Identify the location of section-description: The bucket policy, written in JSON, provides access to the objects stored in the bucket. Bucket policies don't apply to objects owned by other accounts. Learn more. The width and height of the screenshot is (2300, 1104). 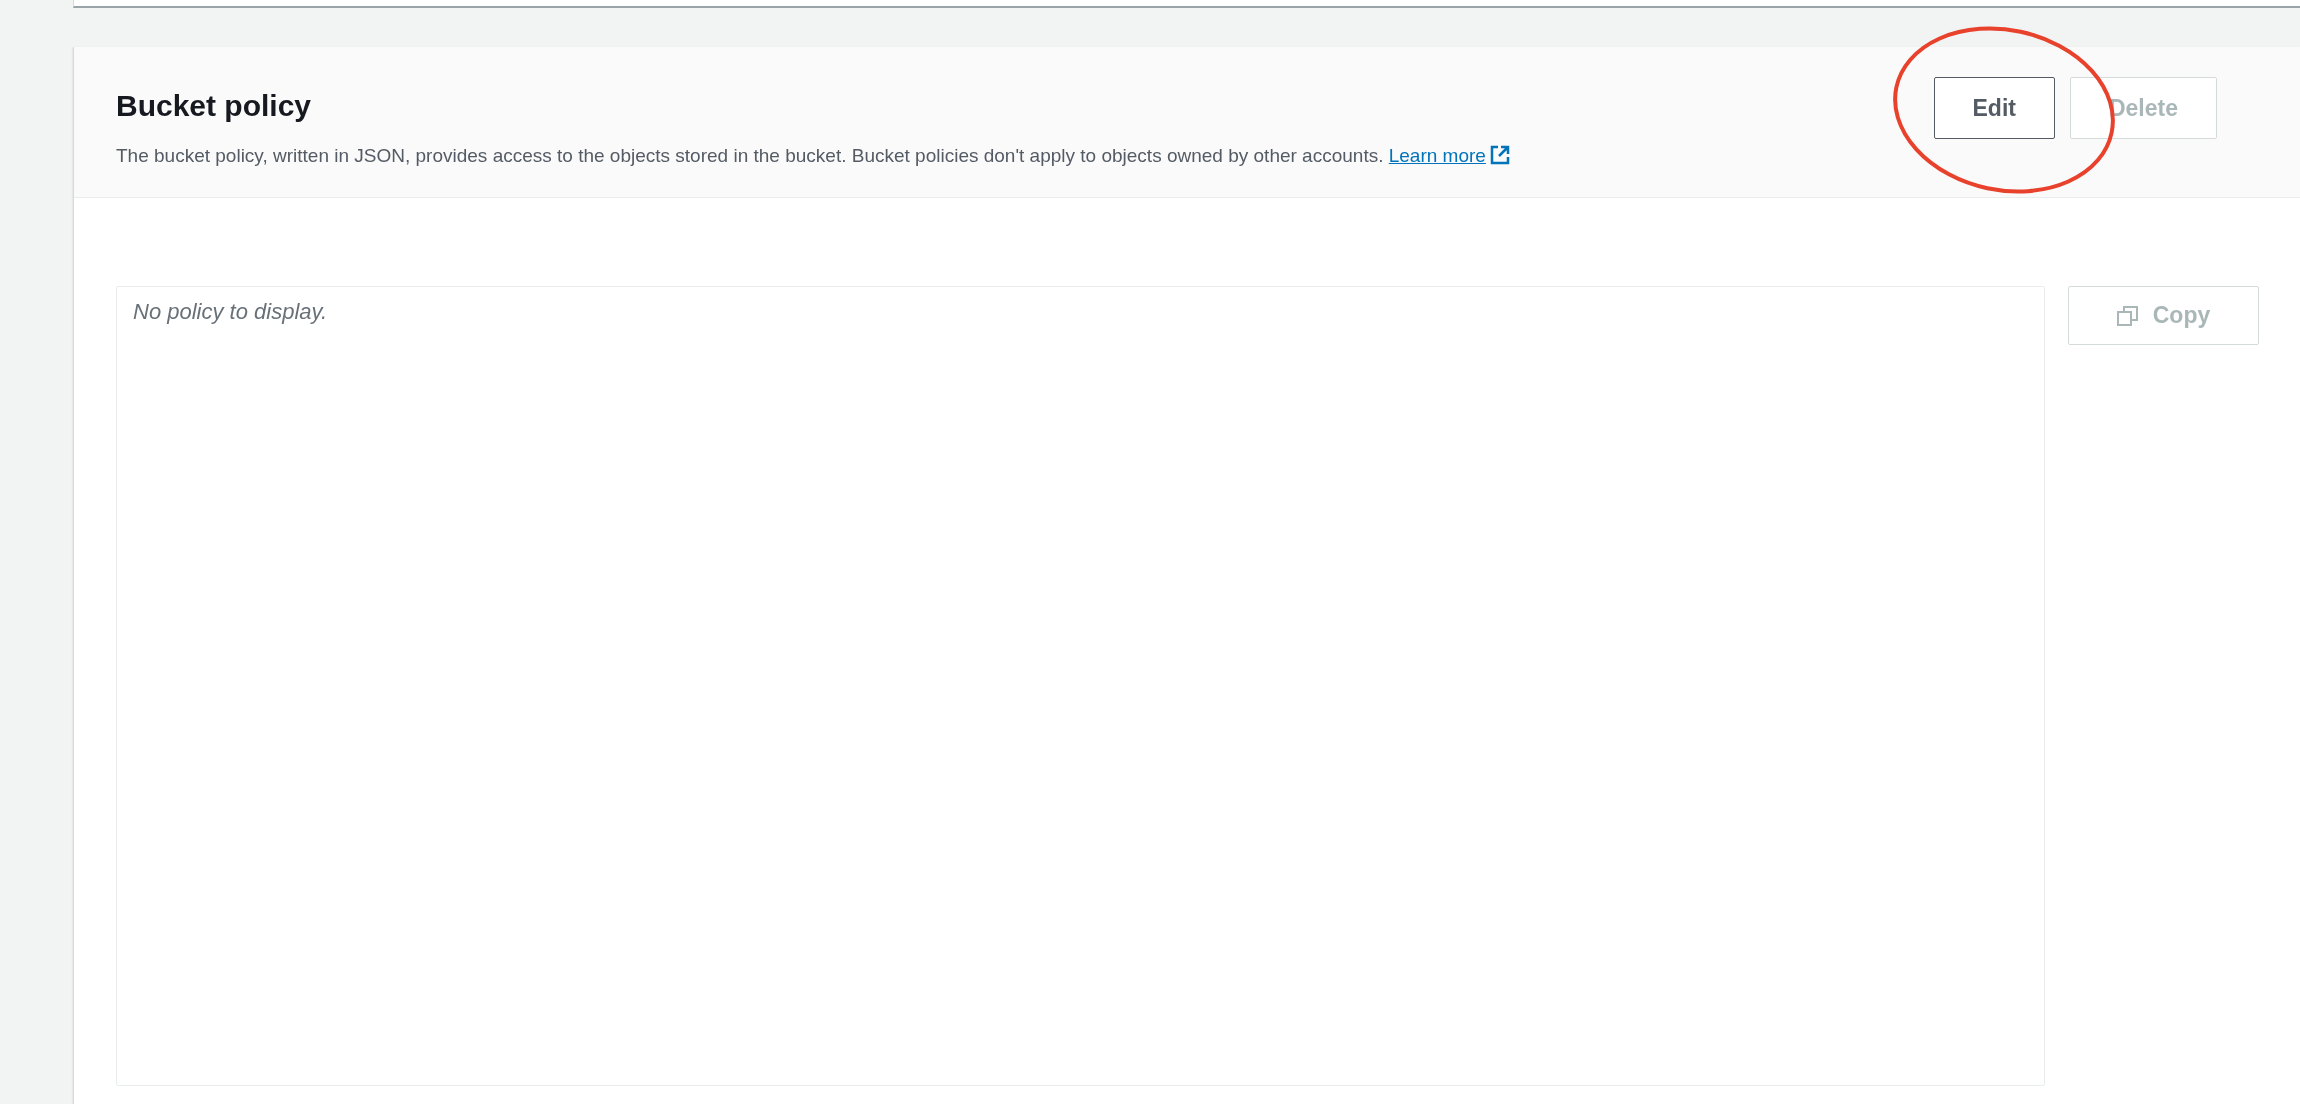
(813, 156).